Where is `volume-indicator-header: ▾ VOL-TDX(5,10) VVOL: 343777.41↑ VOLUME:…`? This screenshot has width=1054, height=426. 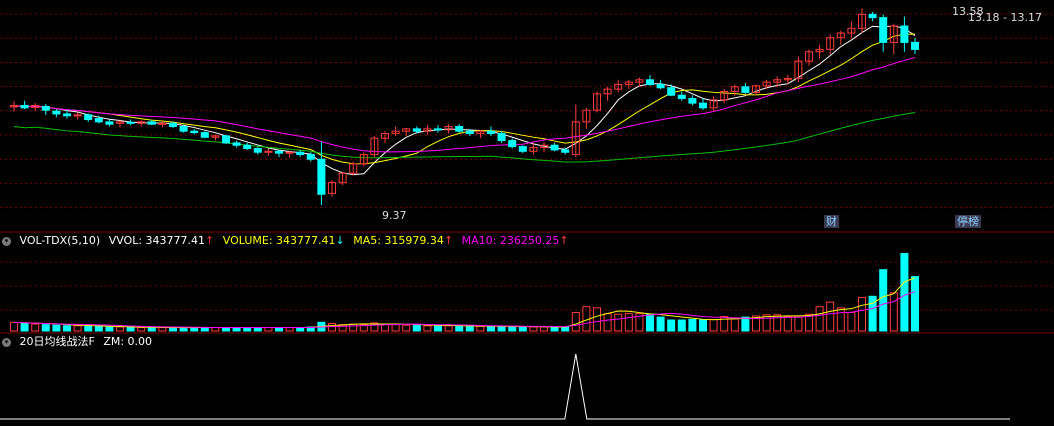 volume-indicator-header: ▾ VOL-TDX(5,10) VVOL: 343777.41↑ VOLUME:… is located at coordinates (287, 240).